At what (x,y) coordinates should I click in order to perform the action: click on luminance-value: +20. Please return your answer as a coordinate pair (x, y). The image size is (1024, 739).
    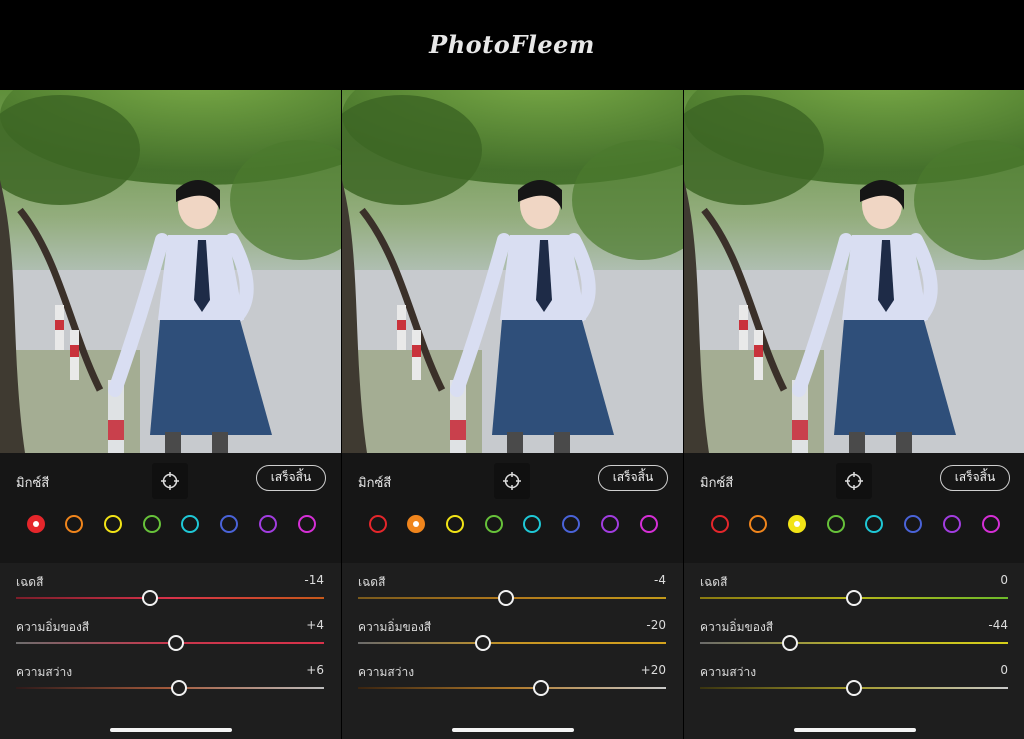
    Looking at the image, I should click on (653, 670).